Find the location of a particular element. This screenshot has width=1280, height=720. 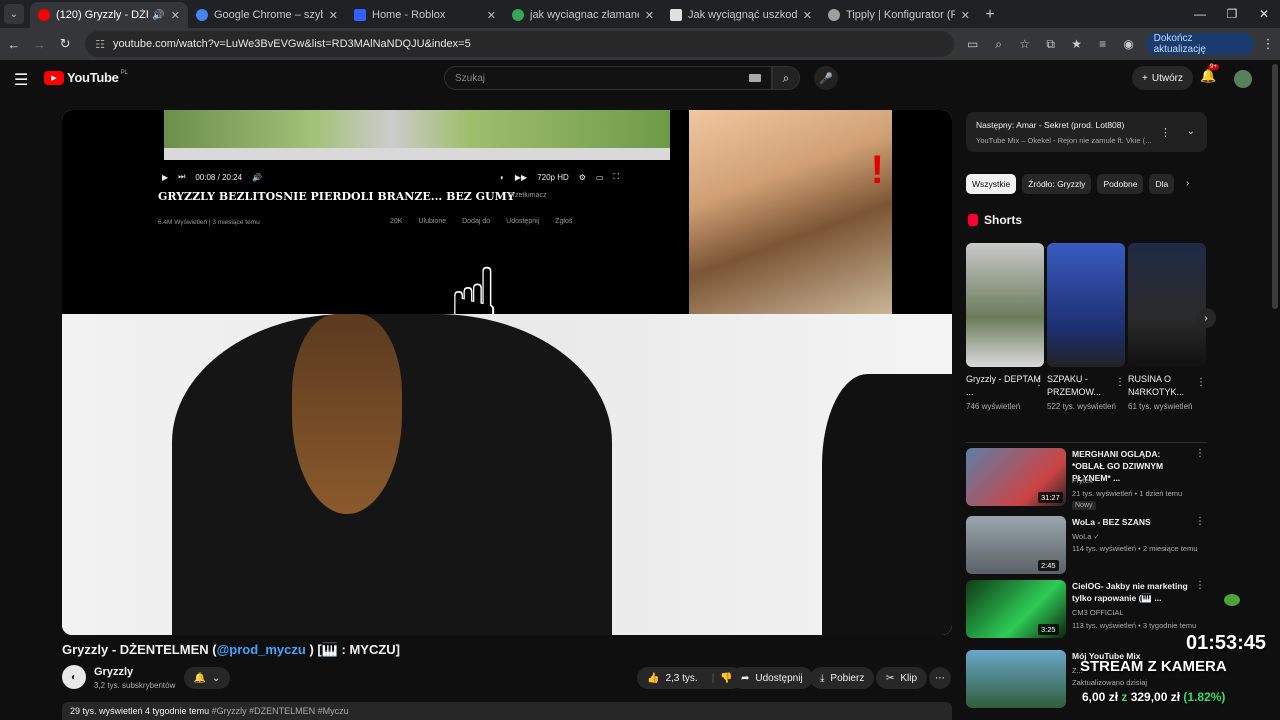

create-button: + Utwórz is located at coordinates (1162, 78).